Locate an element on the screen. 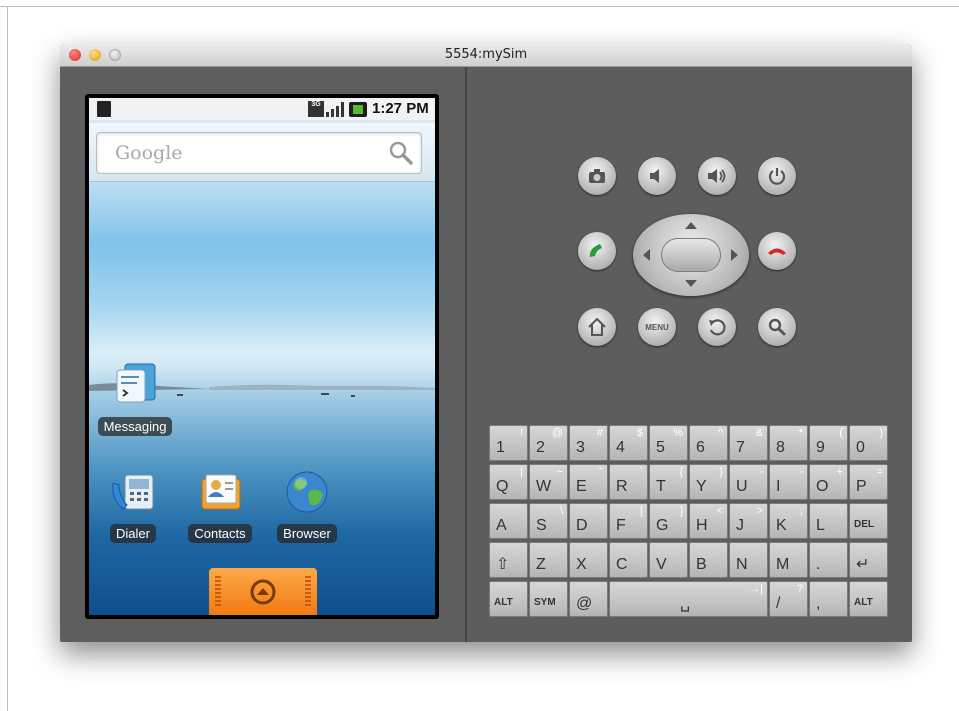 The image size is (959, 711). dpad-center-button is located at coordinates (691, 255).